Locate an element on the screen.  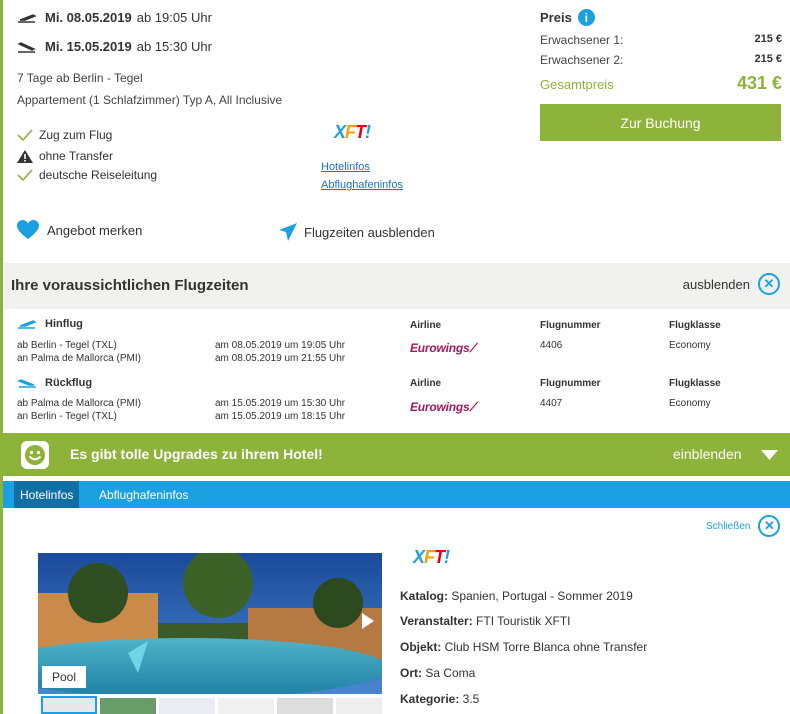
feature-label: Zug zum Flug is located at coordinates (76, 135).